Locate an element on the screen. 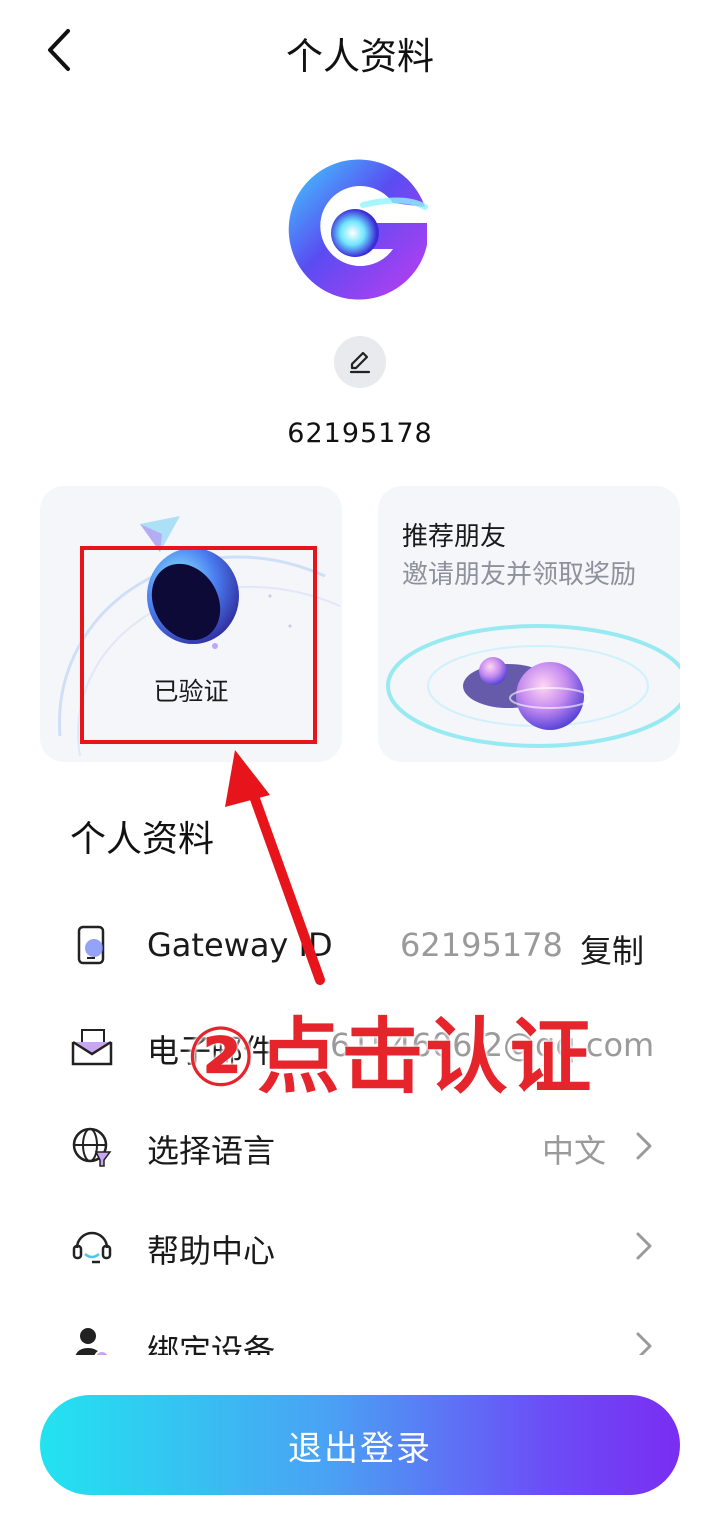  avatar is located at coordinates (360, 230).